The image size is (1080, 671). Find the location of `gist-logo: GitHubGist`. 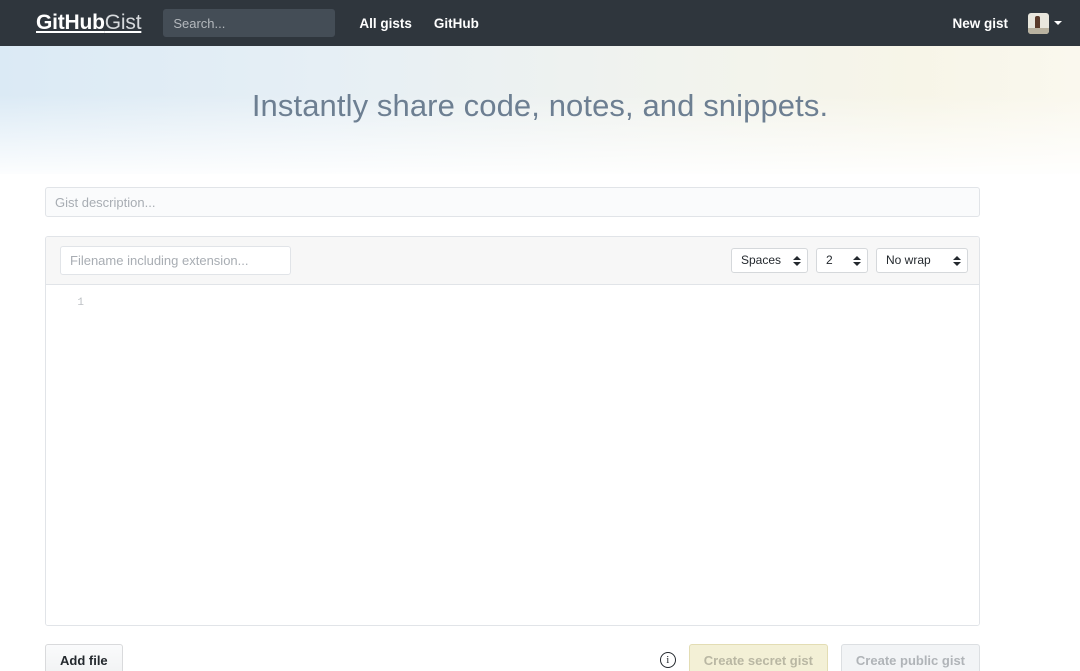

gist-logo: GitHubGist is located at coordinates (89, 22).